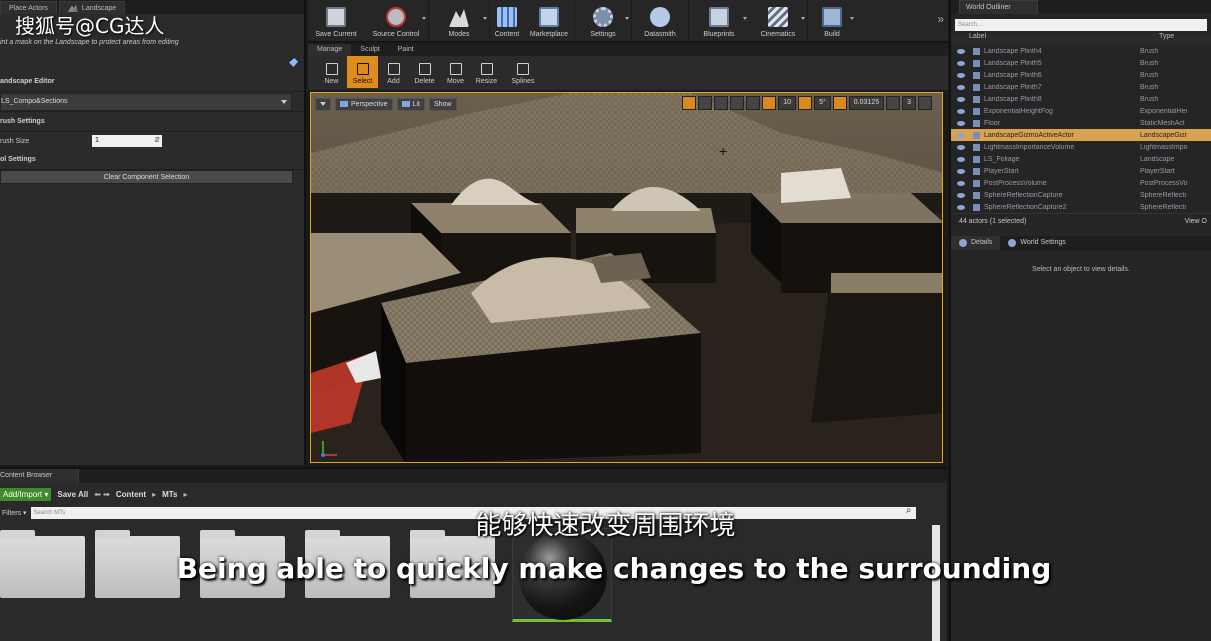 The image size is (1211, 641). Describe the element at coordinates (1036, 243) in the screenshot. I see `tab-world-settings: World Settings` at that location.